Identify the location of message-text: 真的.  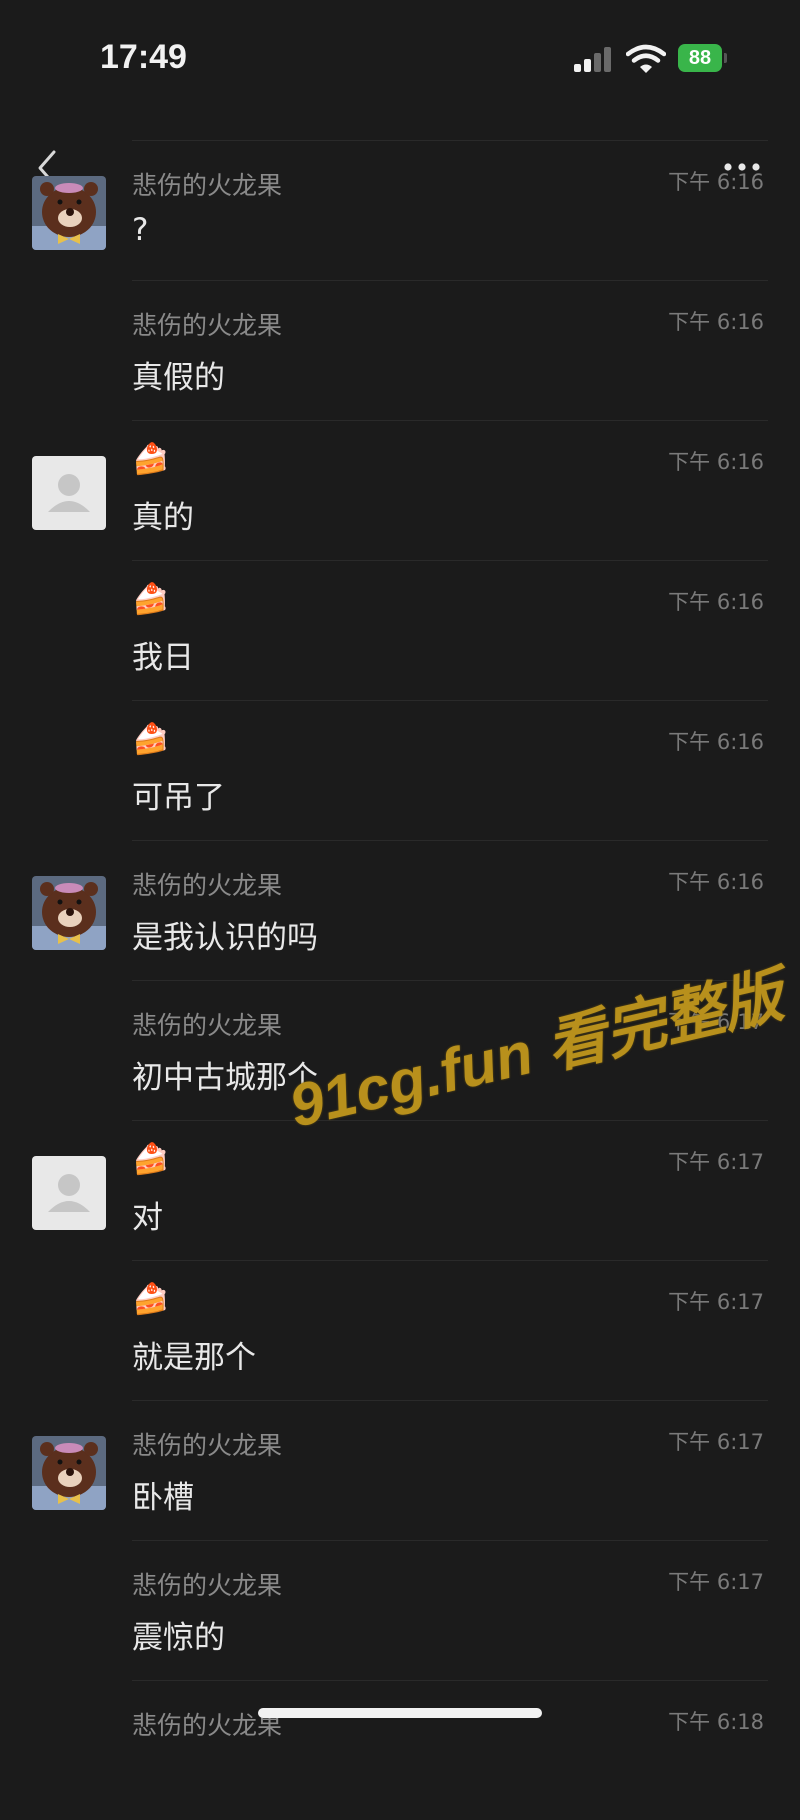
(163, 518).